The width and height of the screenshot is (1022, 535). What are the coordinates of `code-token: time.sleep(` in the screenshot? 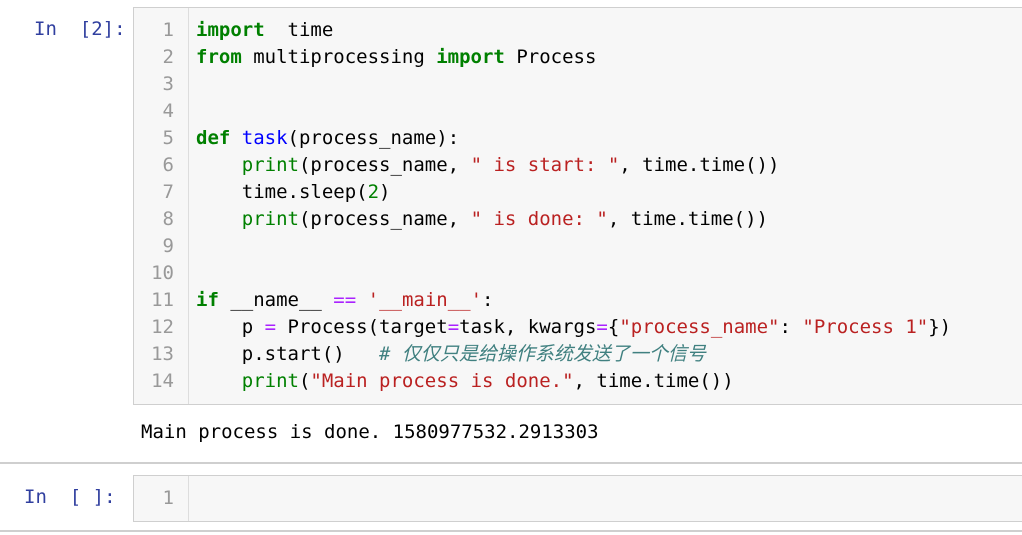 It's located at (282, 192).